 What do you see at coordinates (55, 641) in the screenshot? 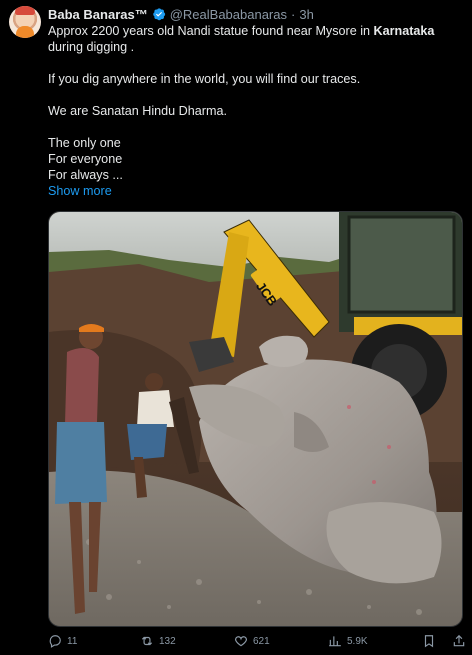
I see `reply-icon` at bounding box center [55, 641].